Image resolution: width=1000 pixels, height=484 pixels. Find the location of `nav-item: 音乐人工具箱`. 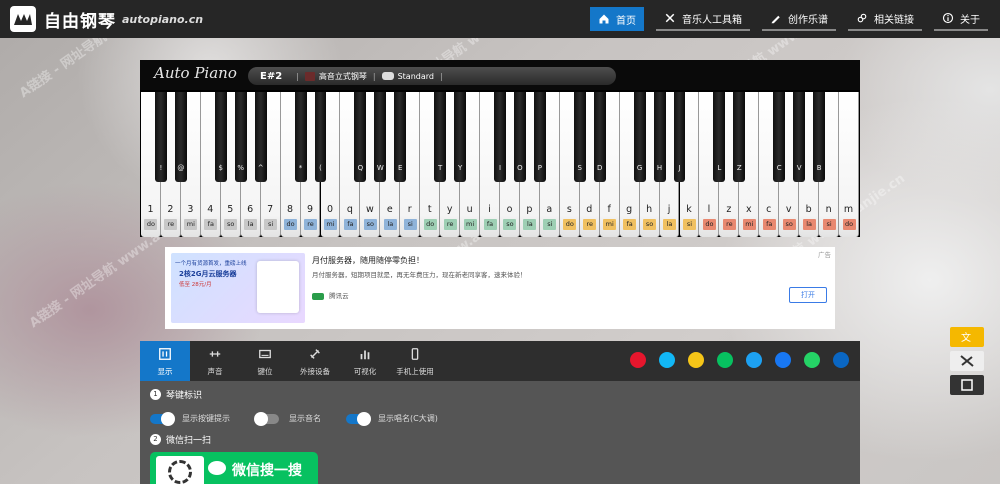

nav-item: 音乐人工具箱 is located at coordinates (703, 19).